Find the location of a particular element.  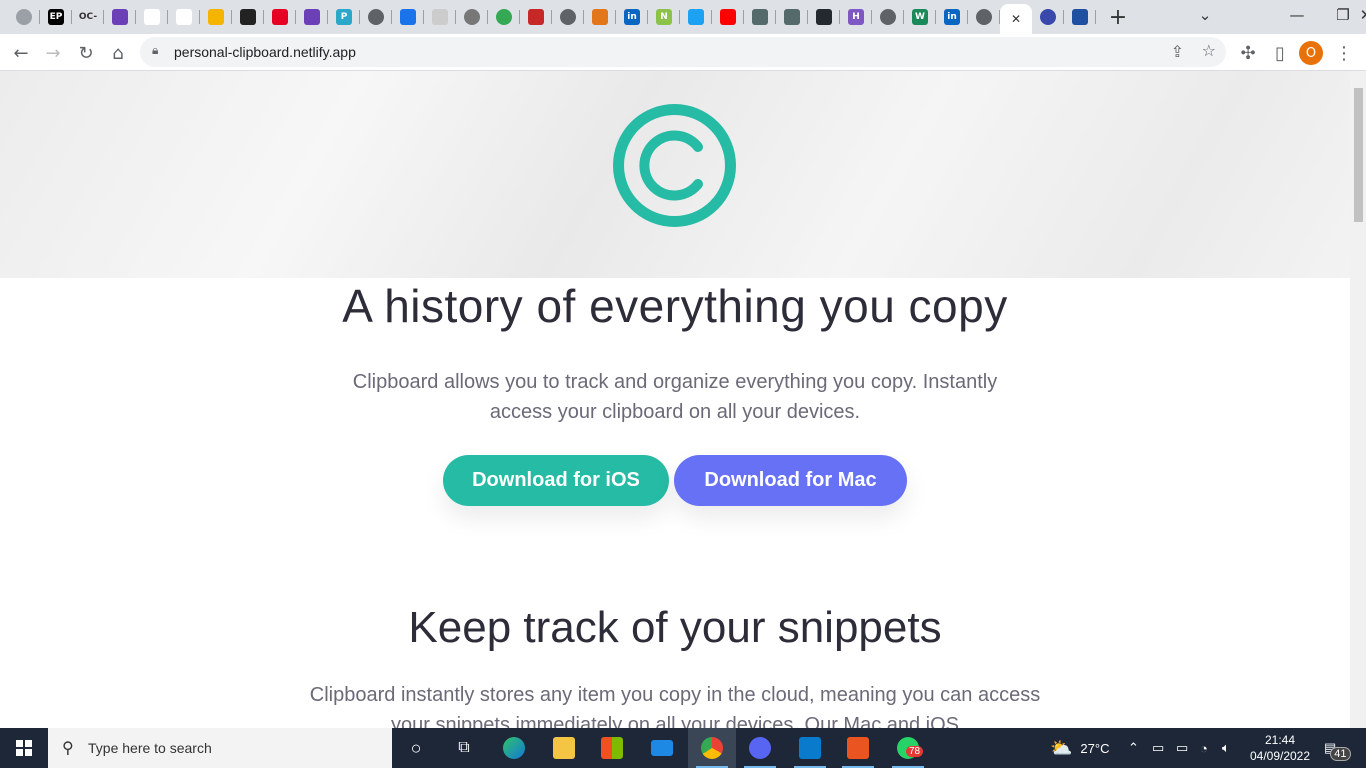

temperature: 27°C is located at coordinates (1095, 748).